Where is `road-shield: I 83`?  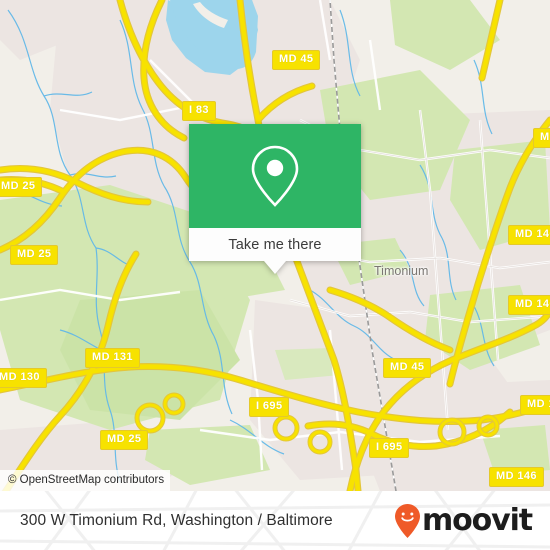
road-shield: I 83 is located at coordinates (199, 111).